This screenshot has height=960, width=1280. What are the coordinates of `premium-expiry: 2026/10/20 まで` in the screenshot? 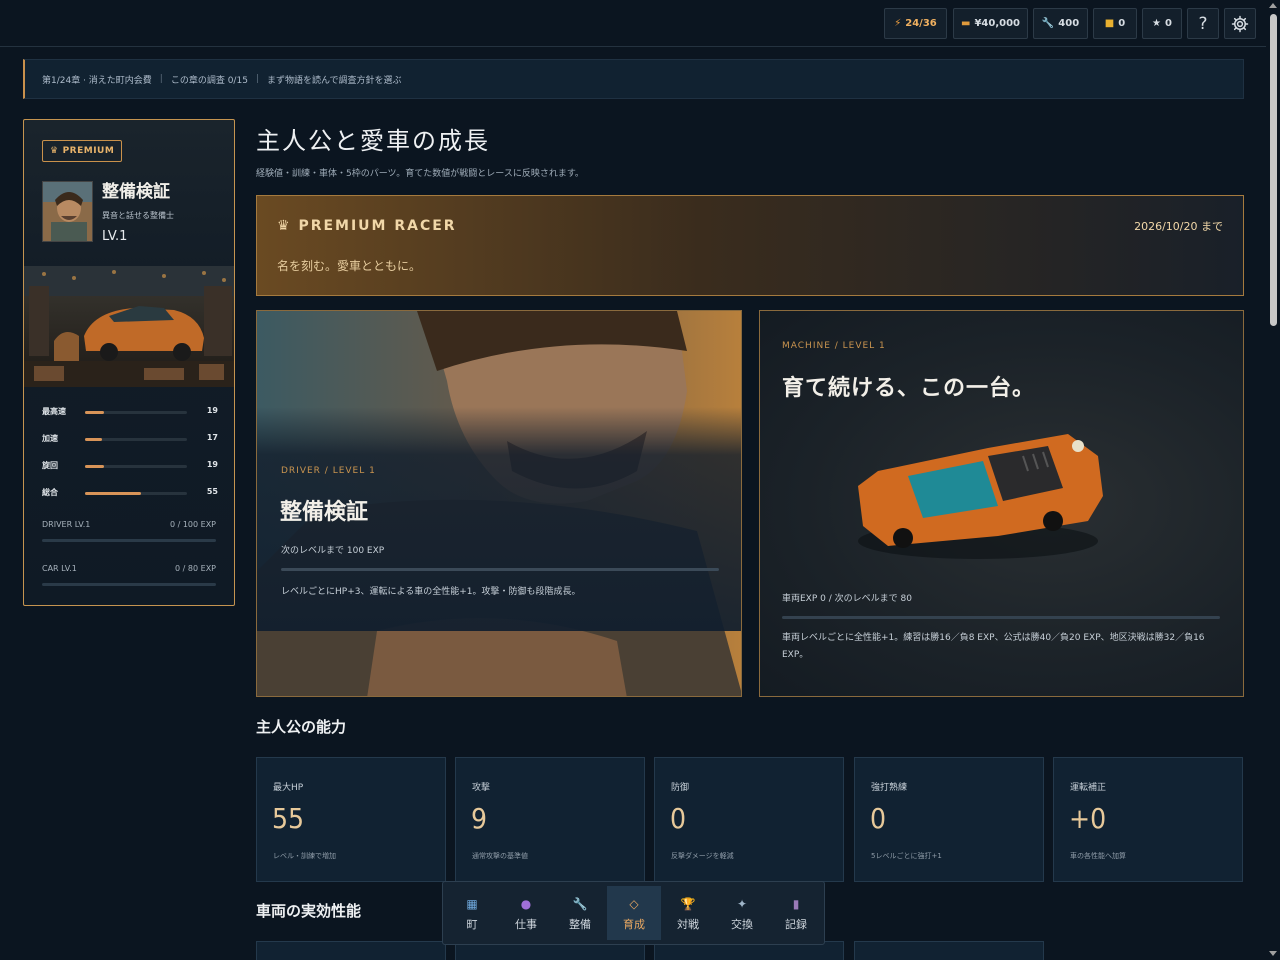 It's located at (1178, 226).